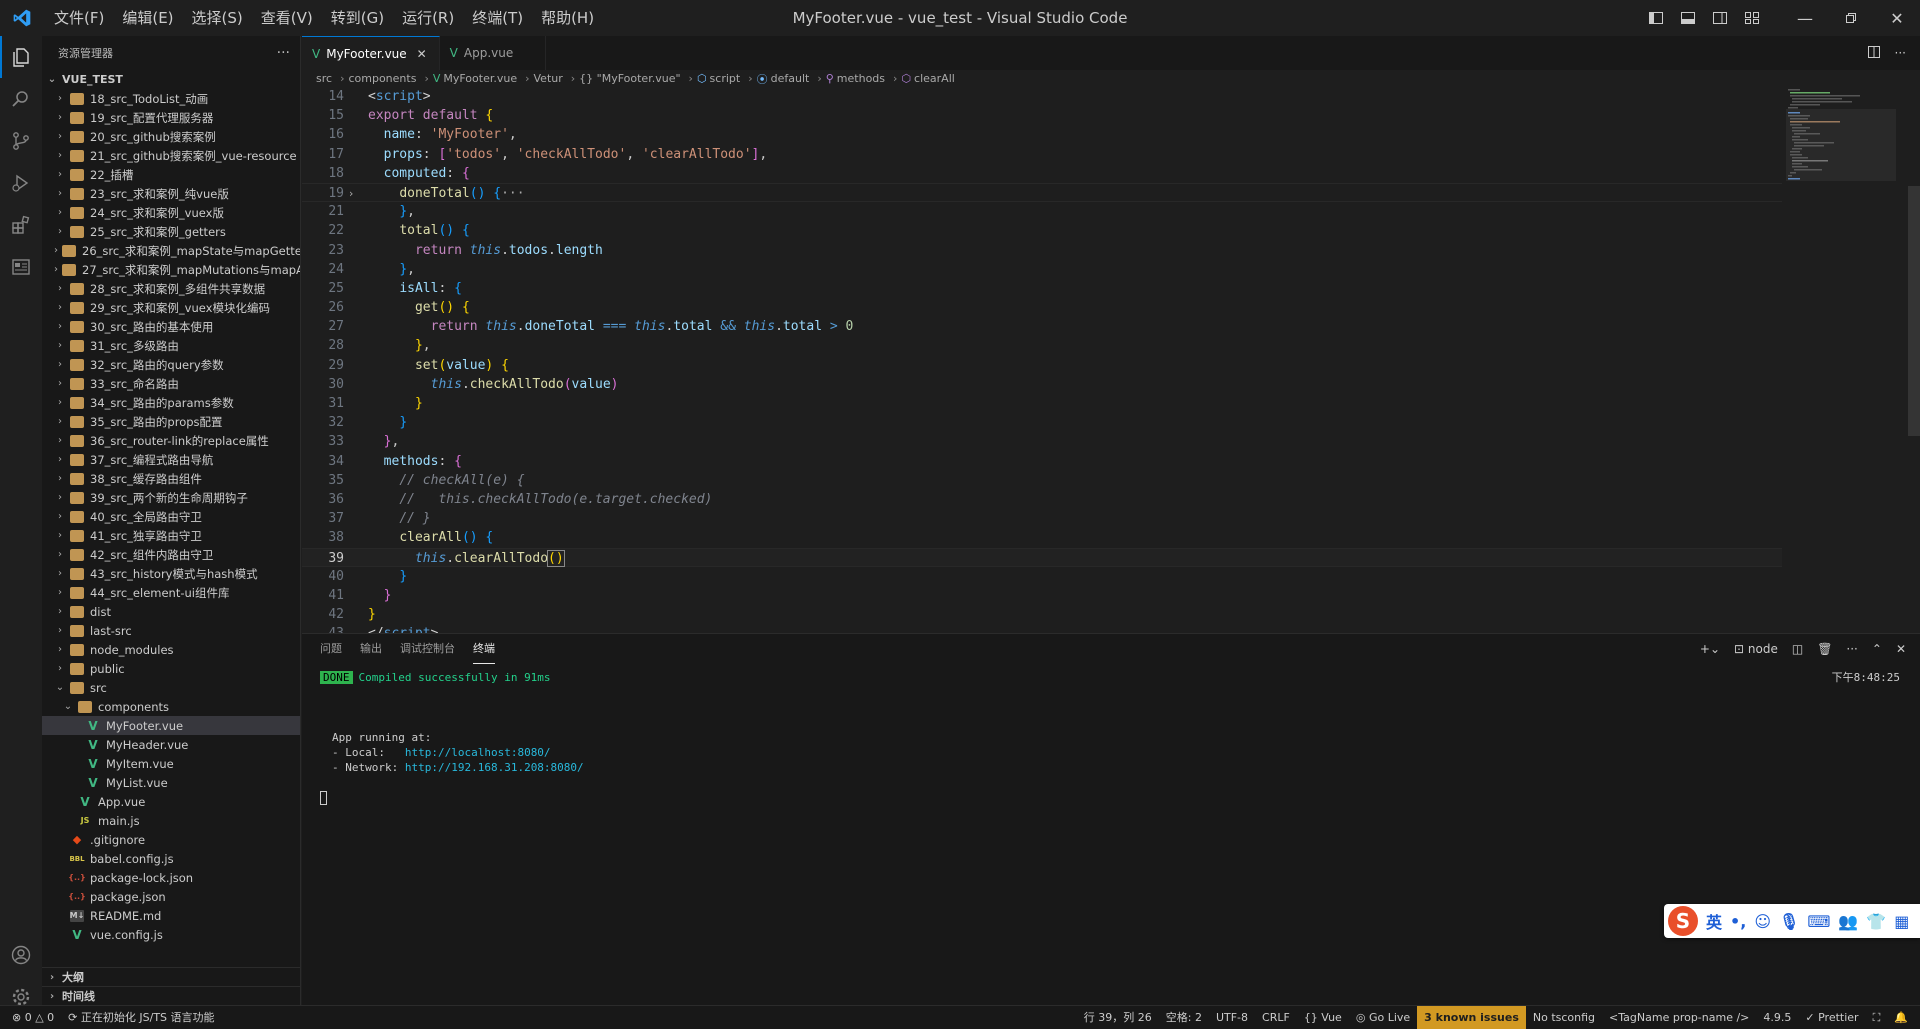 The width and height of the screenshot is (1920, 1029). I want to click on source-control-icon, so click(21, 141).